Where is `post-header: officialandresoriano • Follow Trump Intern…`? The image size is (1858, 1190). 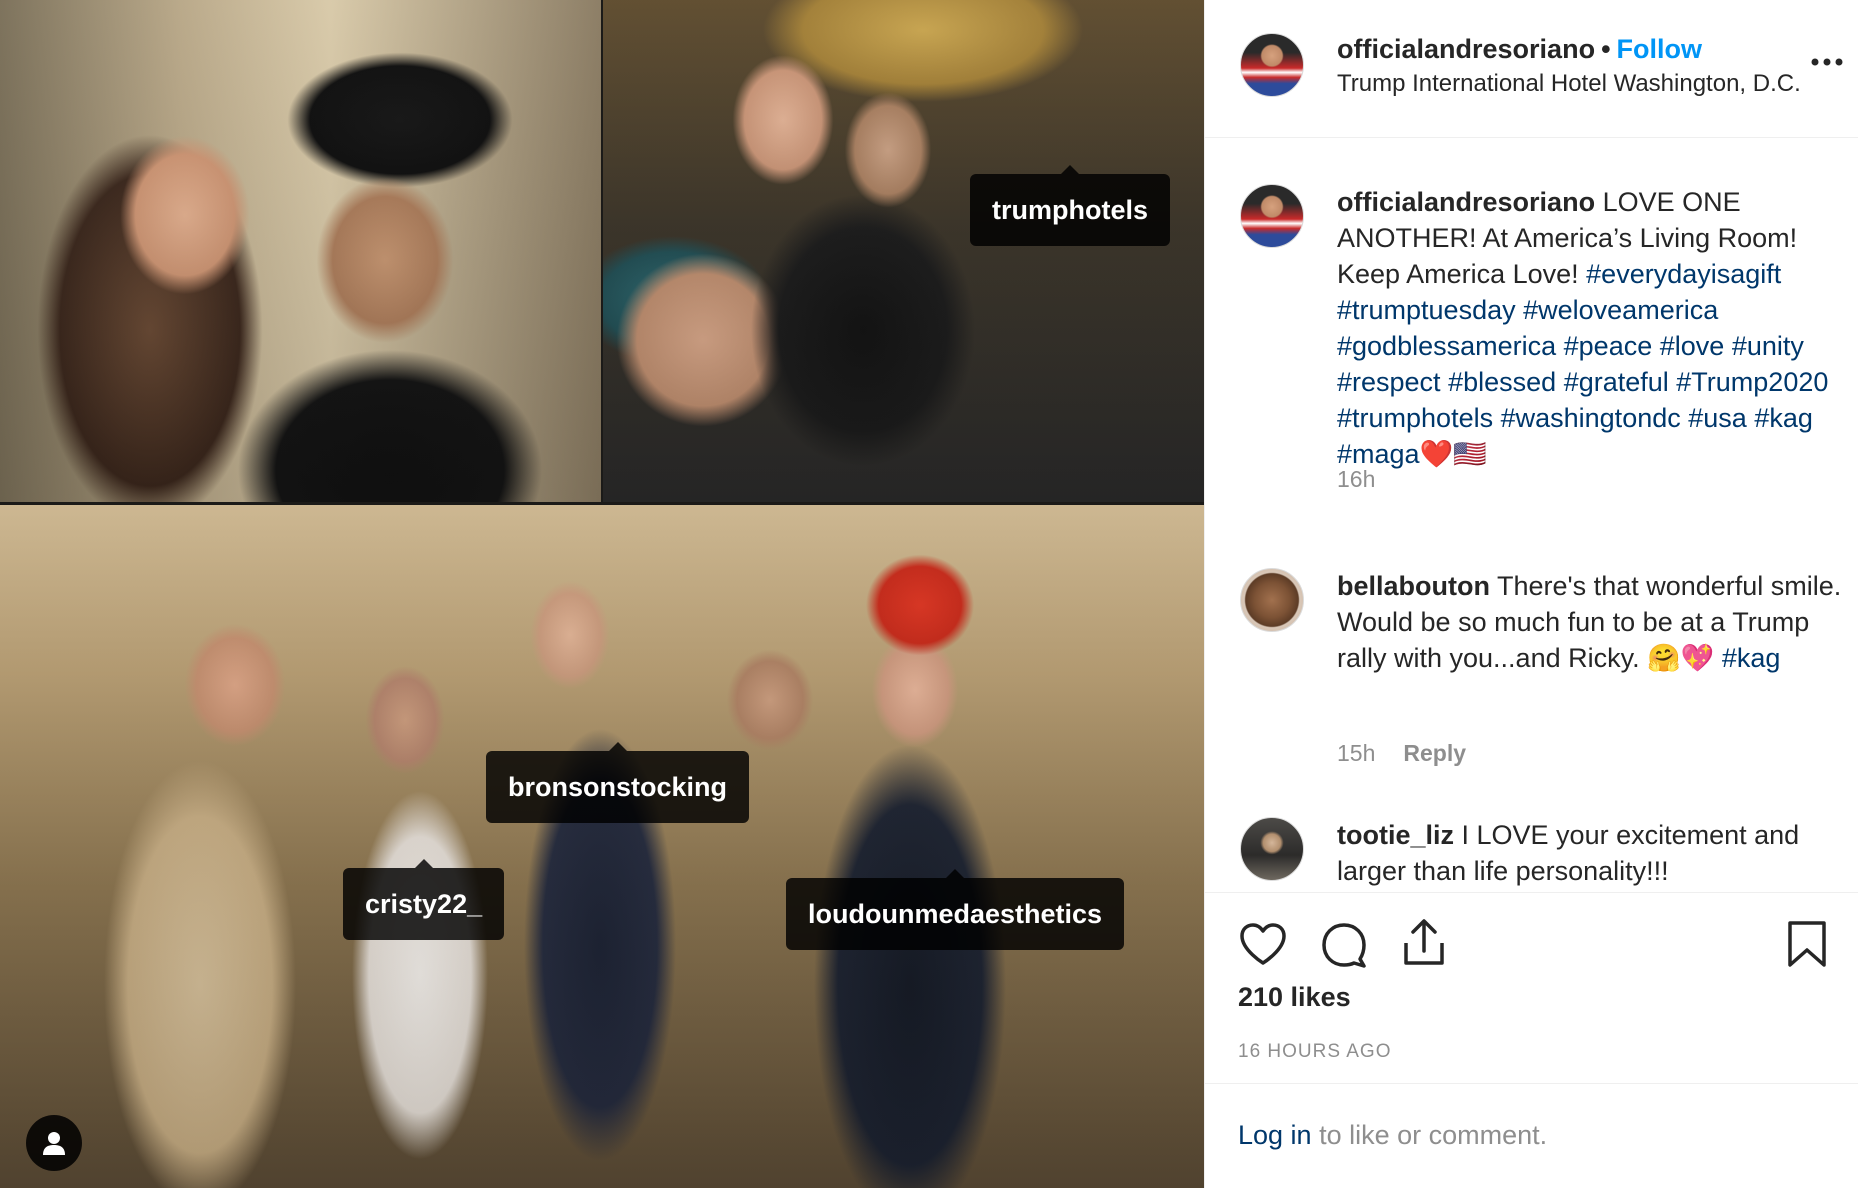 post-header: officialandresoriano • Follow Trump Intern… is located at coordinates (1531, 69).